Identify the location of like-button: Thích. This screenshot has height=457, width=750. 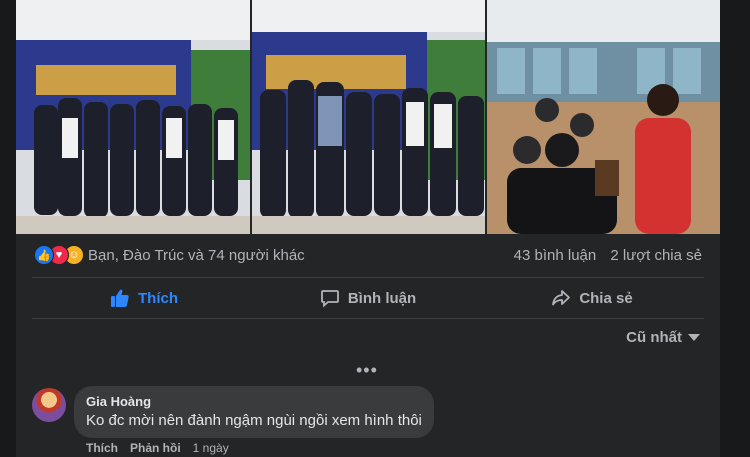
(144, 298).